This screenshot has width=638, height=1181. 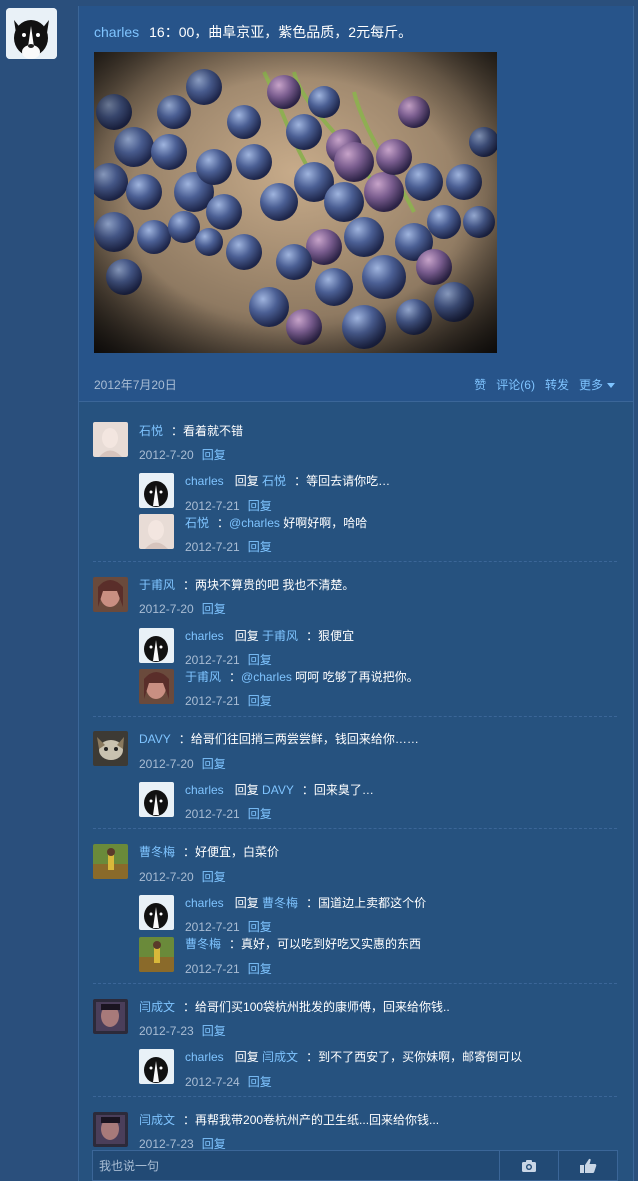 What do you see at coordinates (280, 1057) in the screenshot?
I see `reply-target: 闫成文` at bounding box center [280, 1057].